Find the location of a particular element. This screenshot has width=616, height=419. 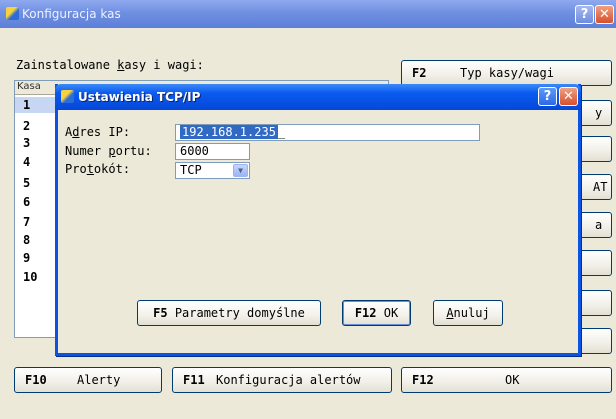

ip-label: Adres IP: is located at coordinates (98, 132).